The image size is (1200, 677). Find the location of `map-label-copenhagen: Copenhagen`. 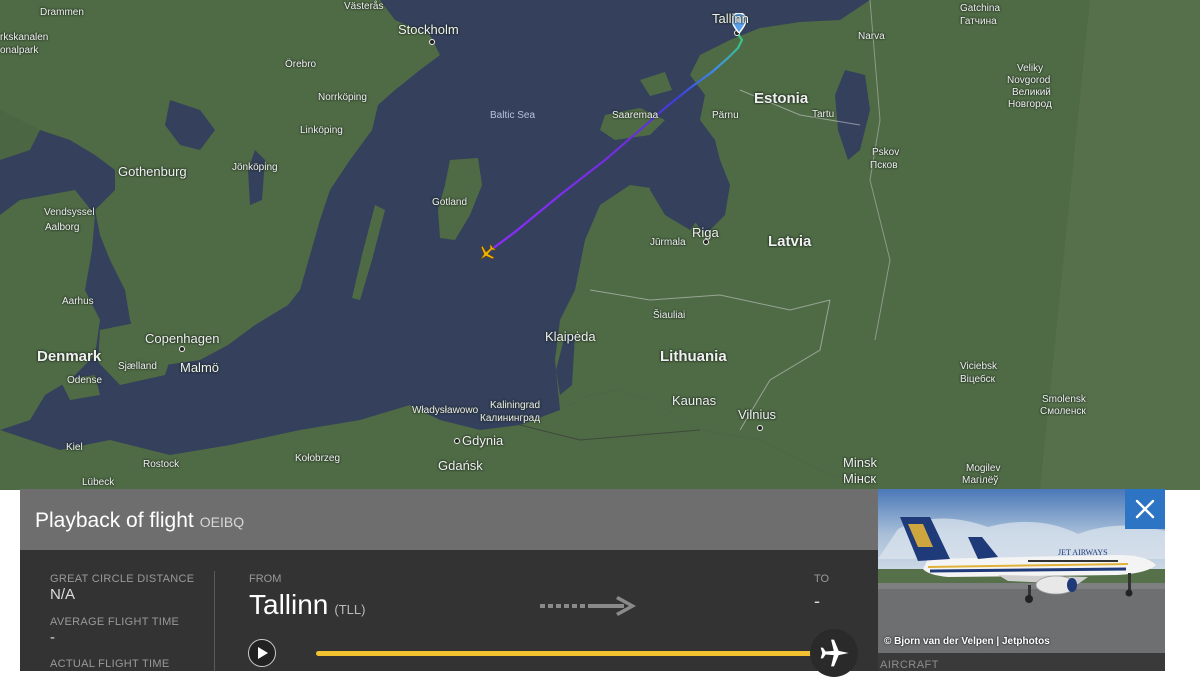

map-label-copenhagen: Copenhagen is located at coordinates (182, 338).